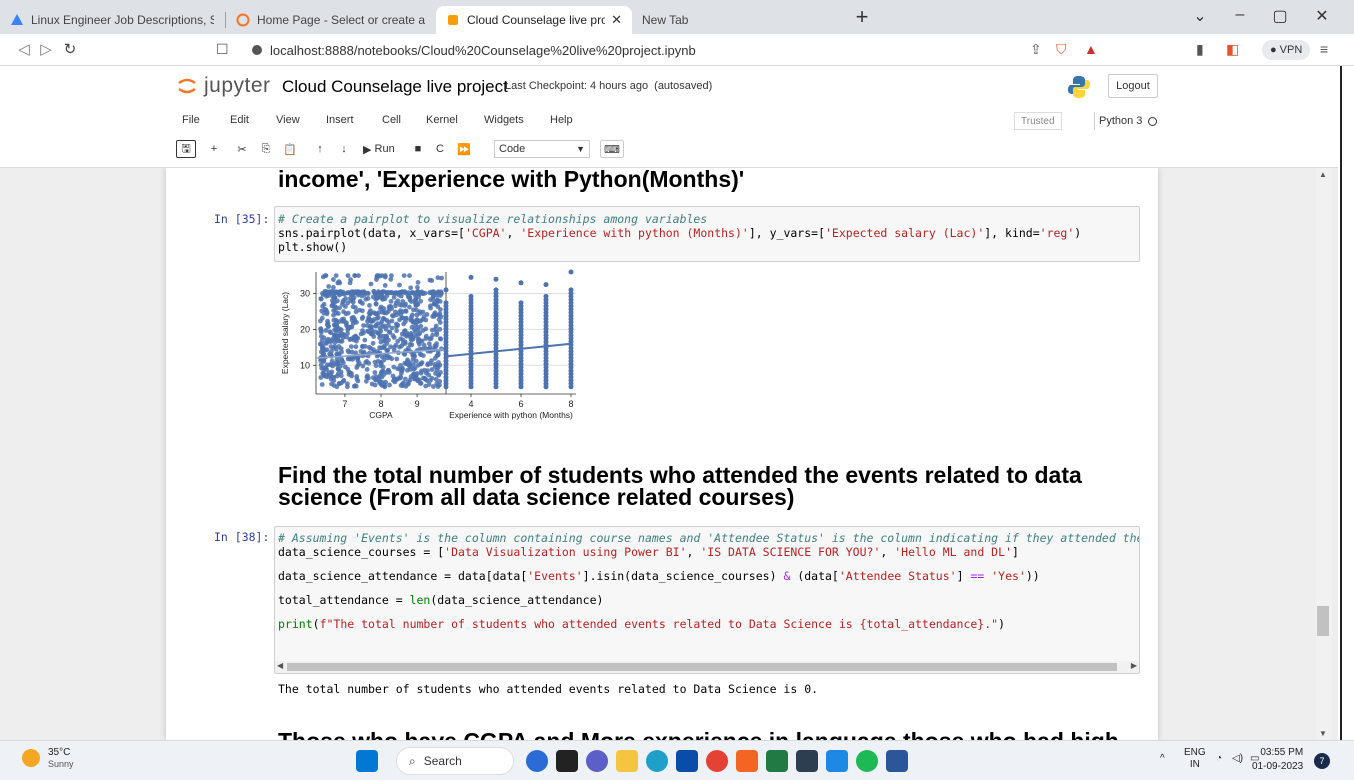 Image resolution: width=1354 pixels, height=780 pixels. What do you see at coordinates (862, 17) in the screenshot?
I see `new-tab-button: +` at bounding box center [862, 17].